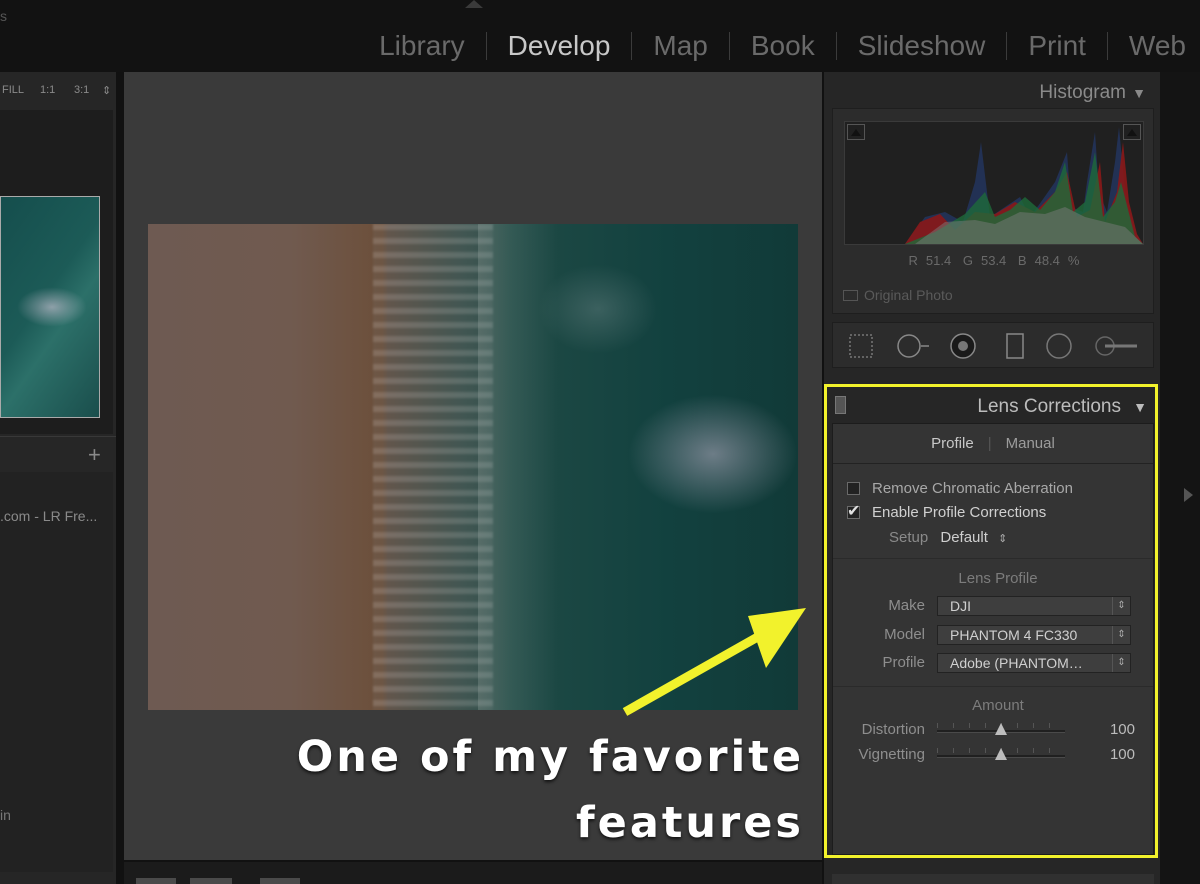 This screenshot has height=884, width=1200. Describe the element at coordinates (56, 672) in the screenshot. I see `collections-list` at that location.